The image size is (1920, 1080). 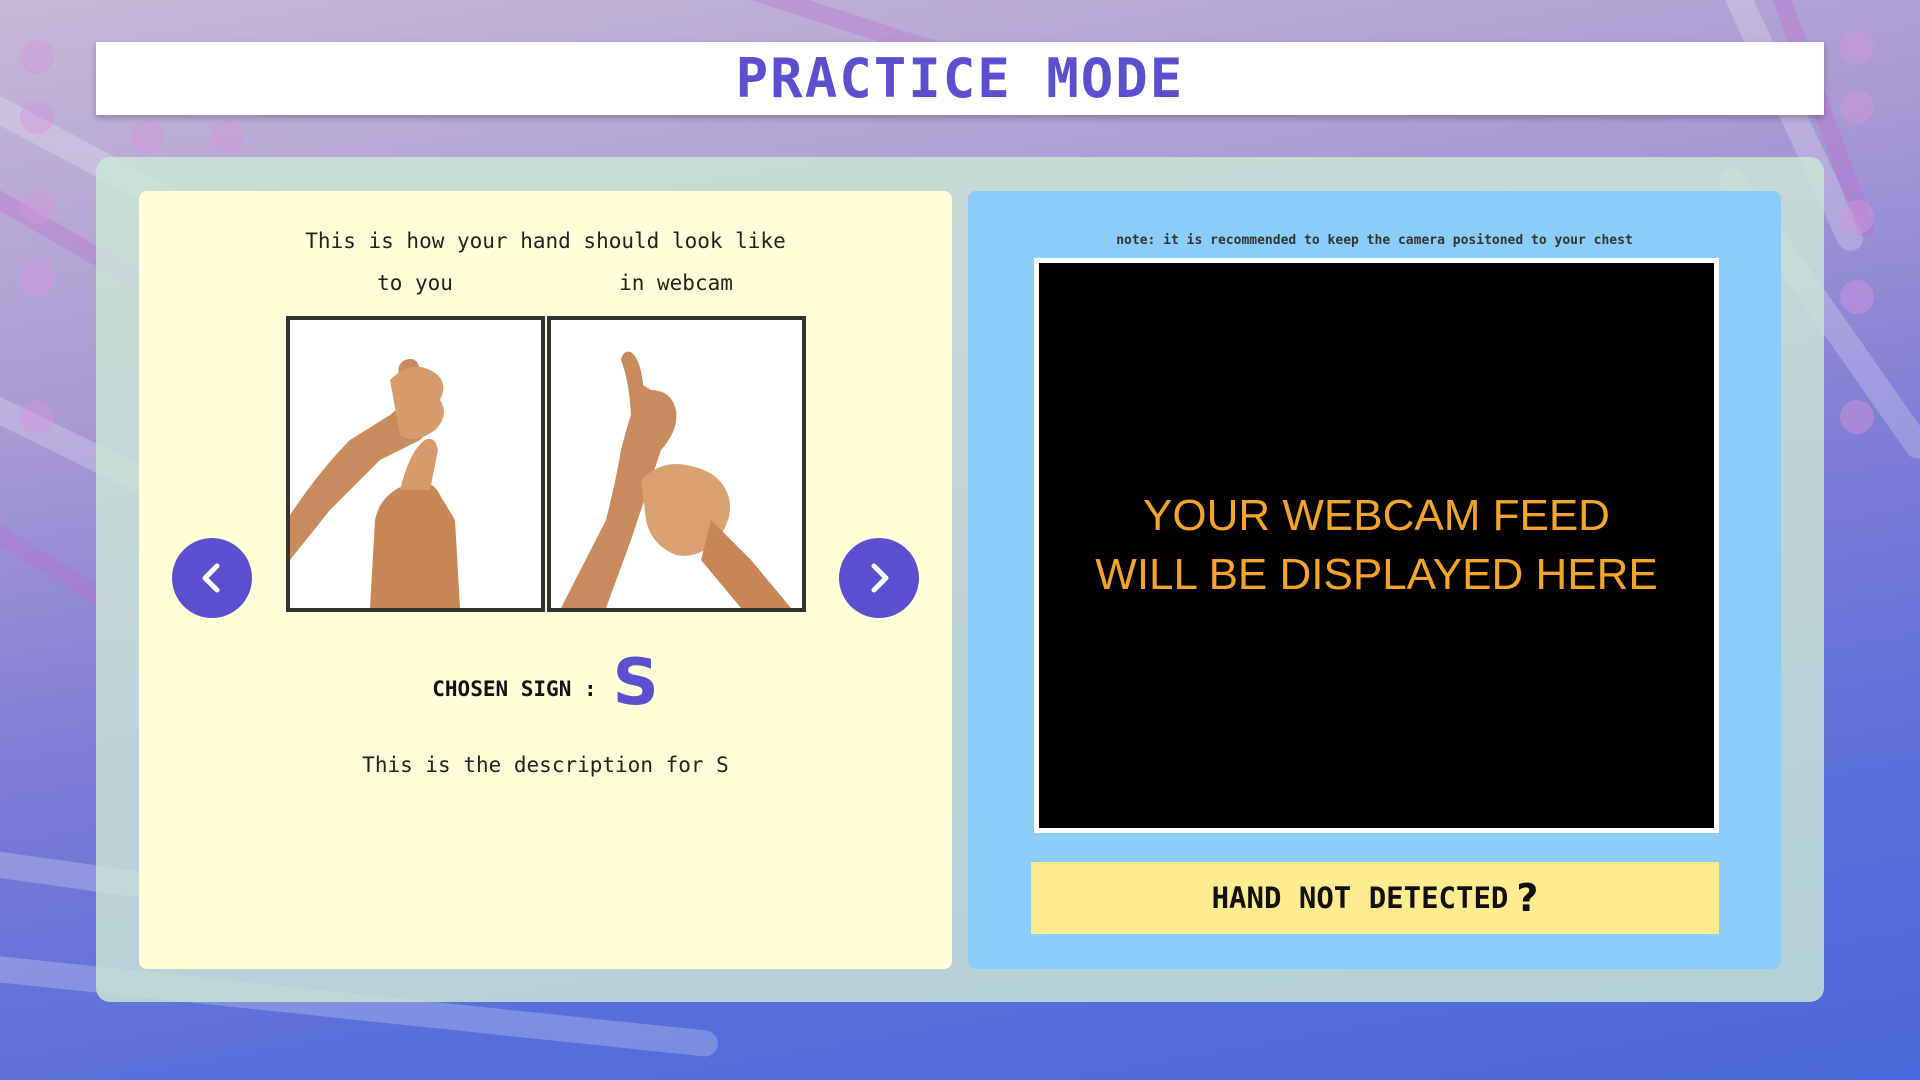 I want to click on webcam-placeholder-line2: WILL BE DISPLAYED HERE, so click(x=1376, y=574).